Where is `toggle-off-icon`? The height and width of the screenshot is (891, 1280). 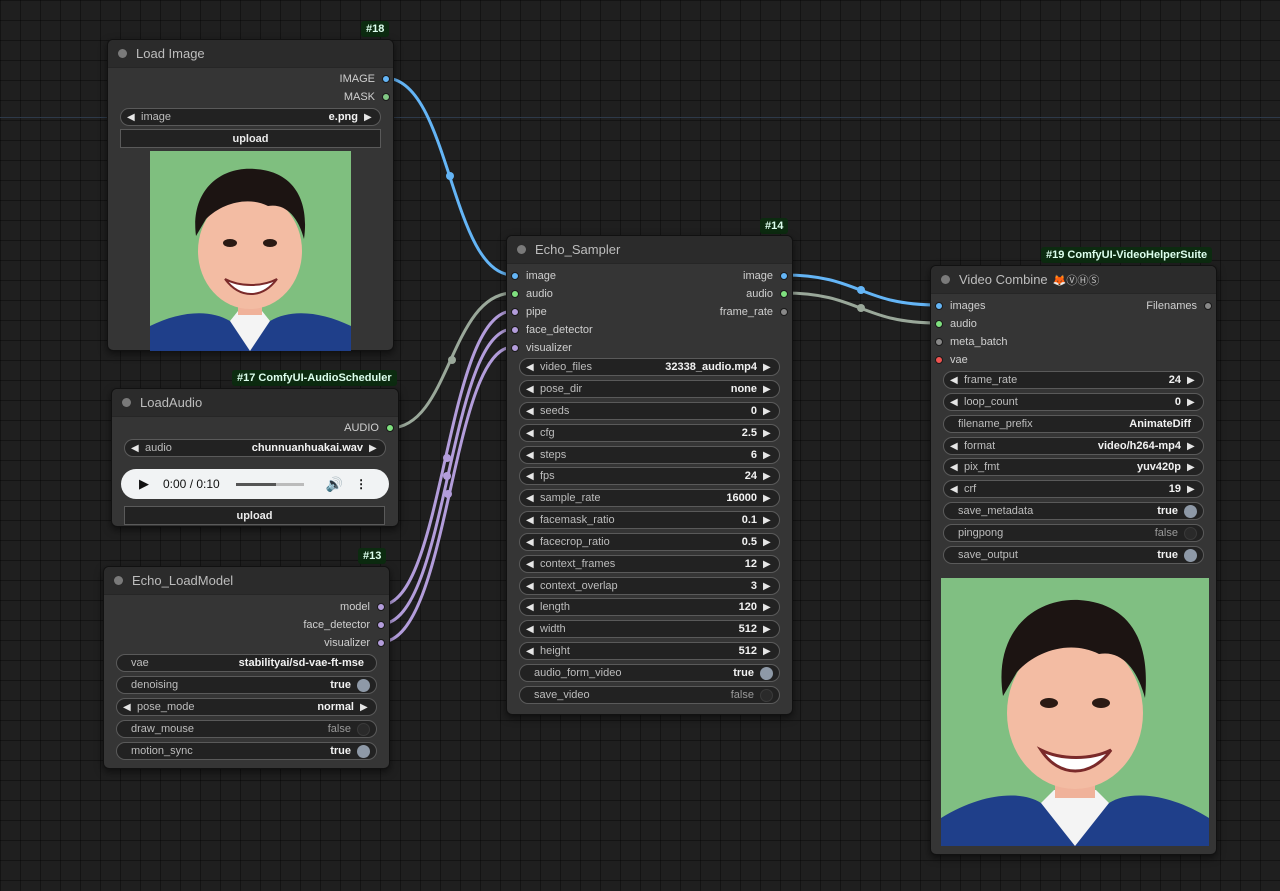 toggle-off-icon is located at coordinates (766, 695).